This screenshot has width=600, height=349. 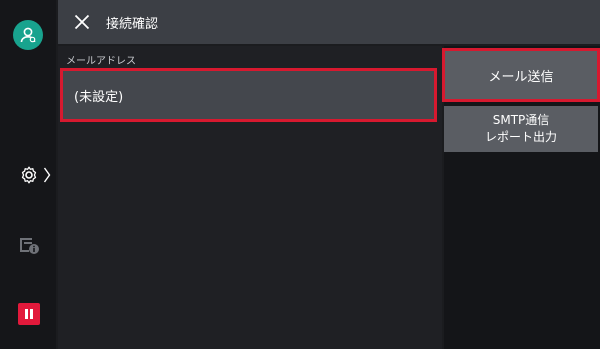 What do you see at coordinates (28, 35) in the screenshot?
I see `user-icon` at bounding box center [28, 35].